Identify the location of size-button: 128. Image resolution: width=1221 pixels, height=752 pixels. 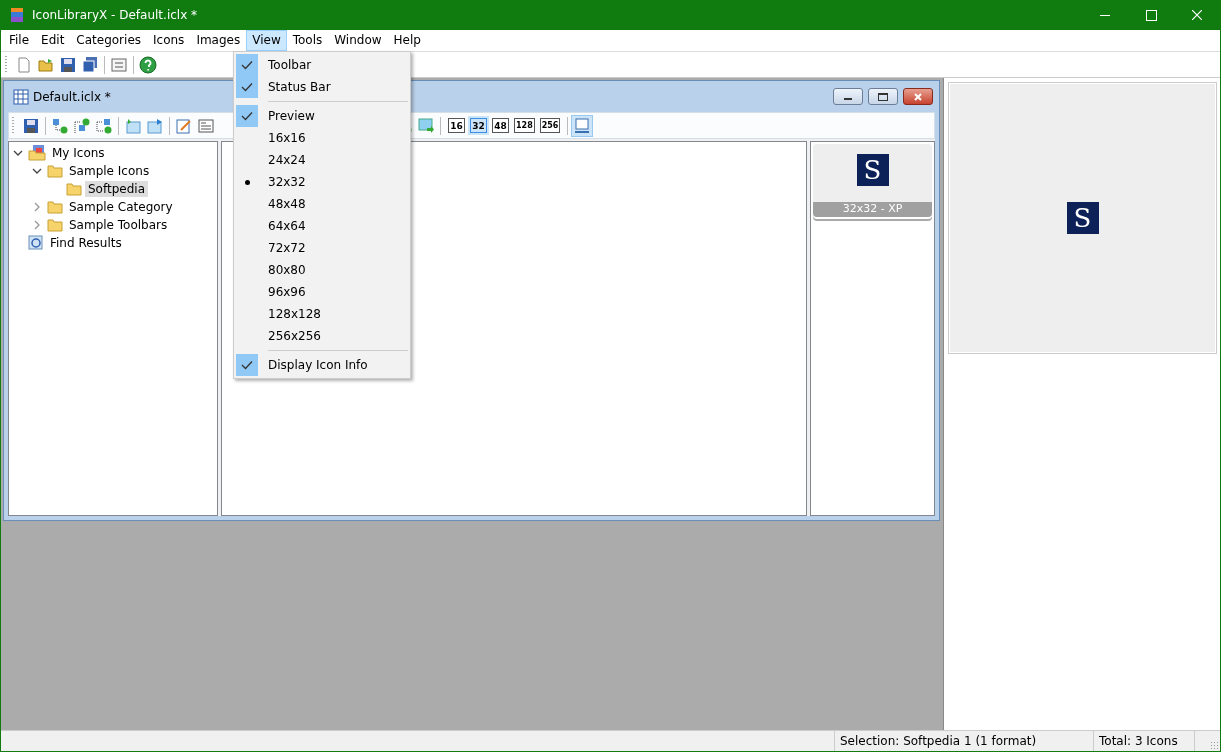
(524, 125).